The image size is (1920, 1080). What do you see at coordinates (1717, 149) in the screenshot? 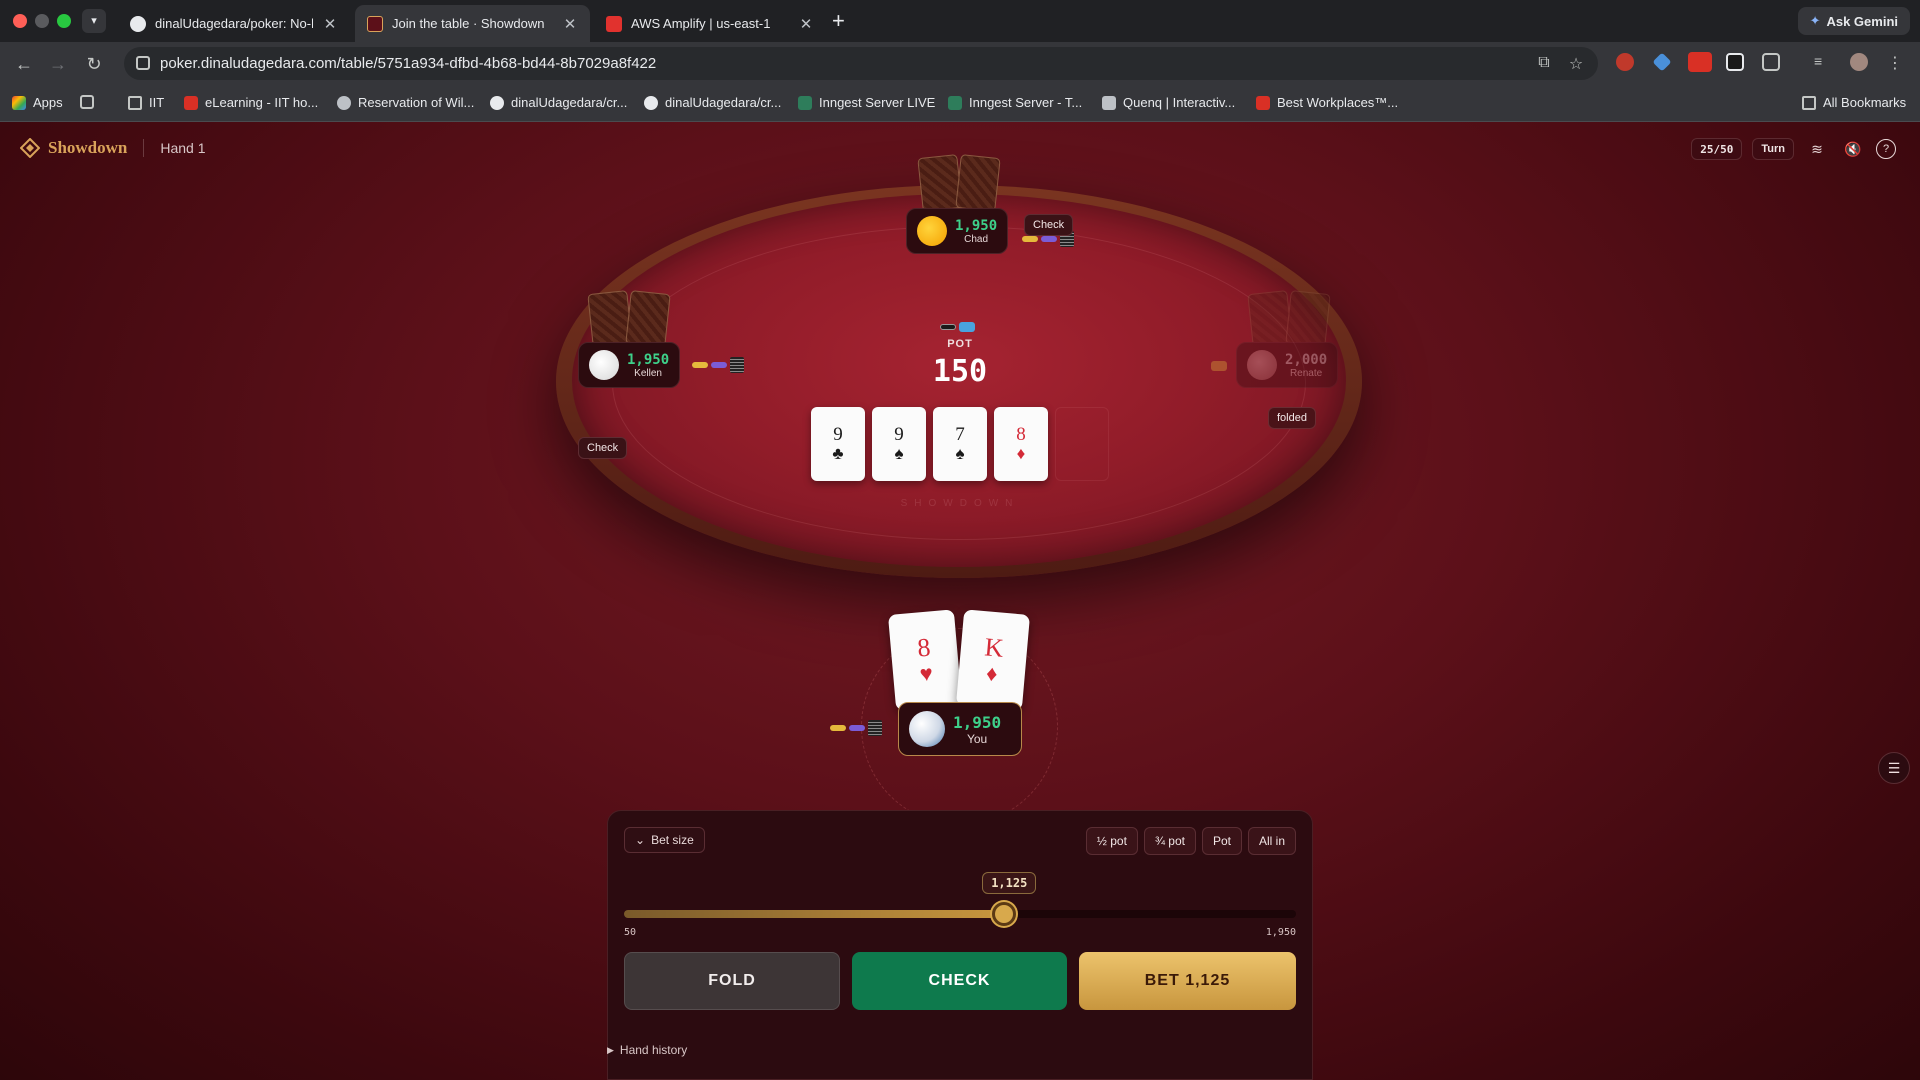
I see `blinds-badge: 25/50` at bounding box center [1717, 149].